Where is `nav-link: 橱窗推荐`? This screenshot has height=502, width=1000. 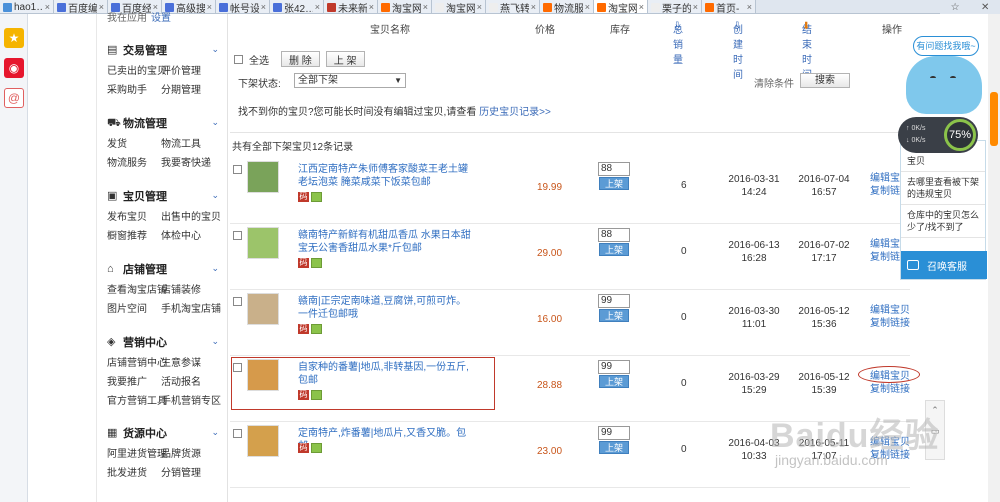 nav-link: 橱窗推荐 is located at coordinates (134, 234).